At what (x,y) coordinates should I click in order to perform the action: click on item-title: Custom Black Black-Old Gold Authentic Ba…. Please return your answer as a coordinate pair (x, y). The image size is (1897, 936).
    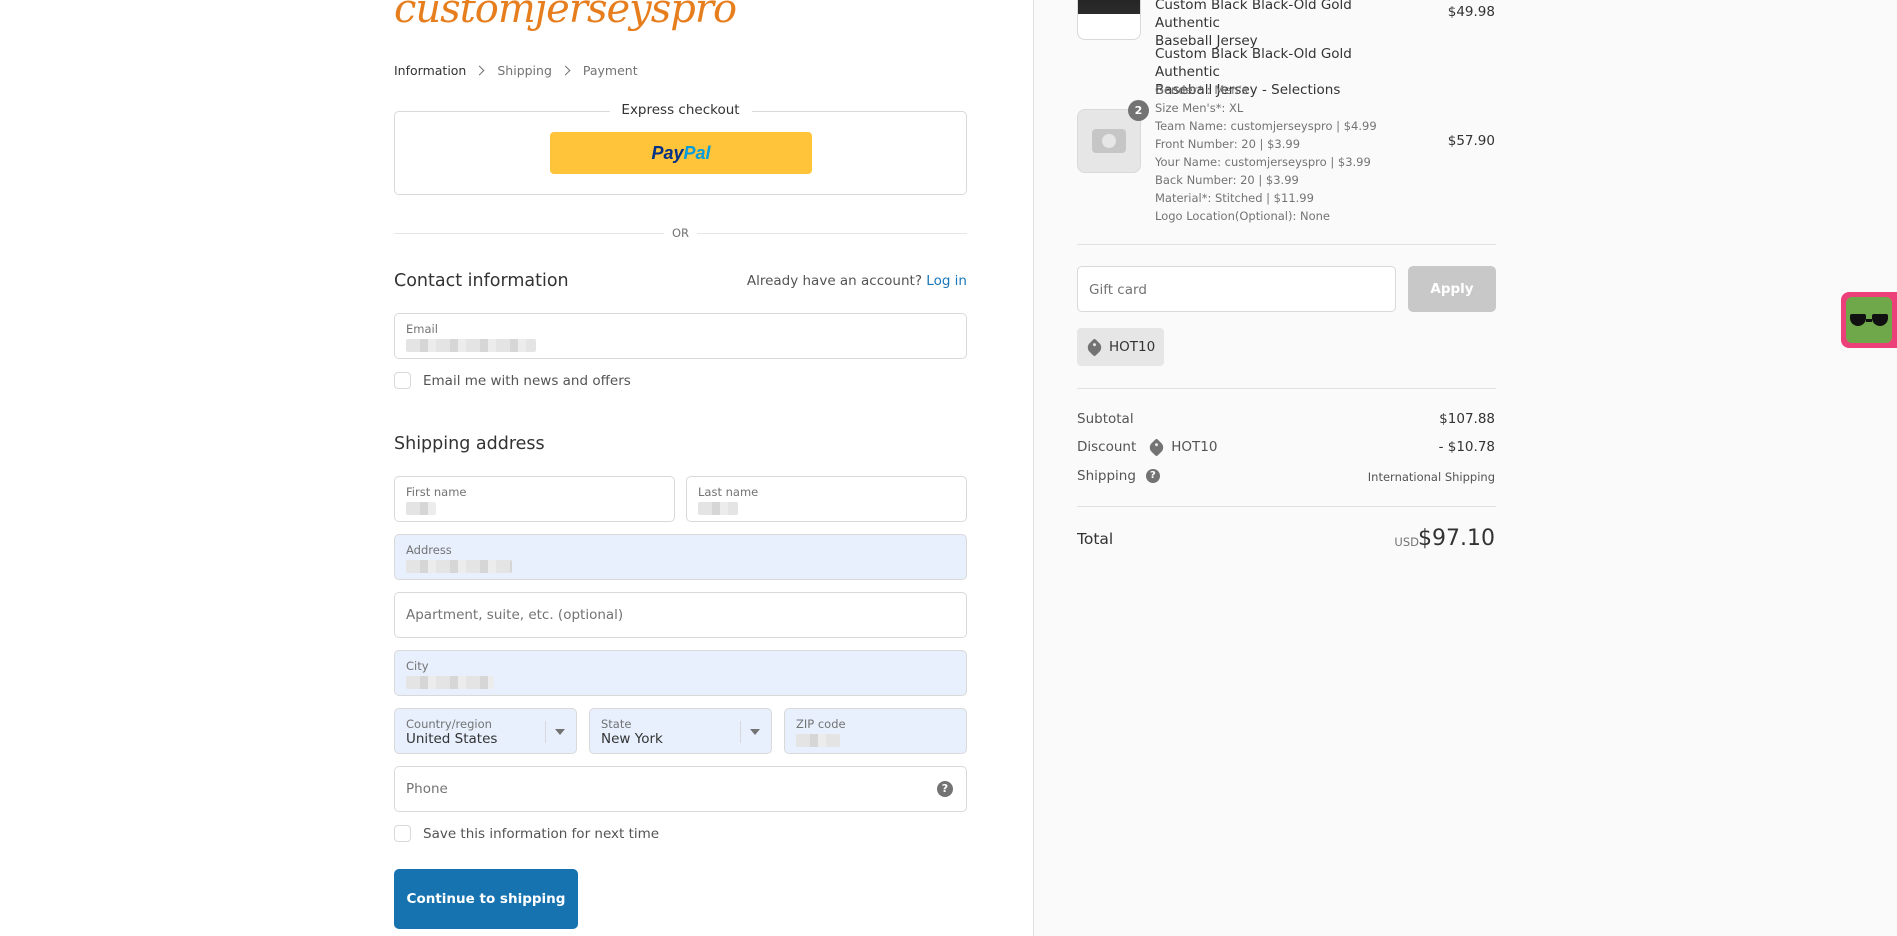
    Looking at the image, I should click on (1287, 25).